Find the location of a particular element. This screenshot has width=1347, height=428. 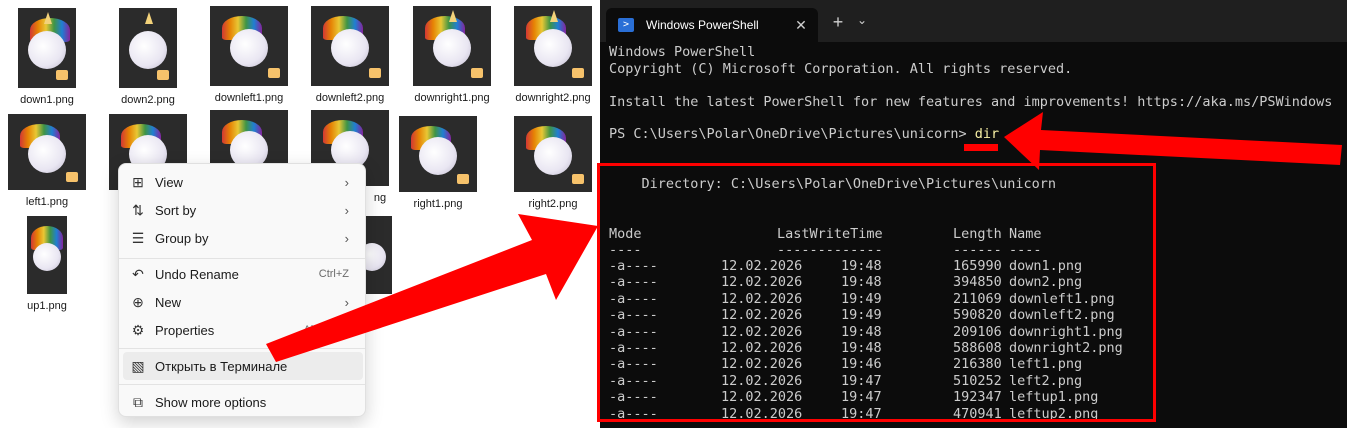

banner-line: Windows PowerShell is located at coordinates (682, 52).